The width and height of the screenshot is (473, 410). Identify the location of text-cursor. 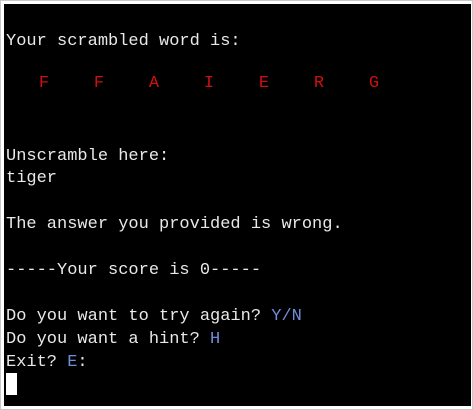
(11, 384).